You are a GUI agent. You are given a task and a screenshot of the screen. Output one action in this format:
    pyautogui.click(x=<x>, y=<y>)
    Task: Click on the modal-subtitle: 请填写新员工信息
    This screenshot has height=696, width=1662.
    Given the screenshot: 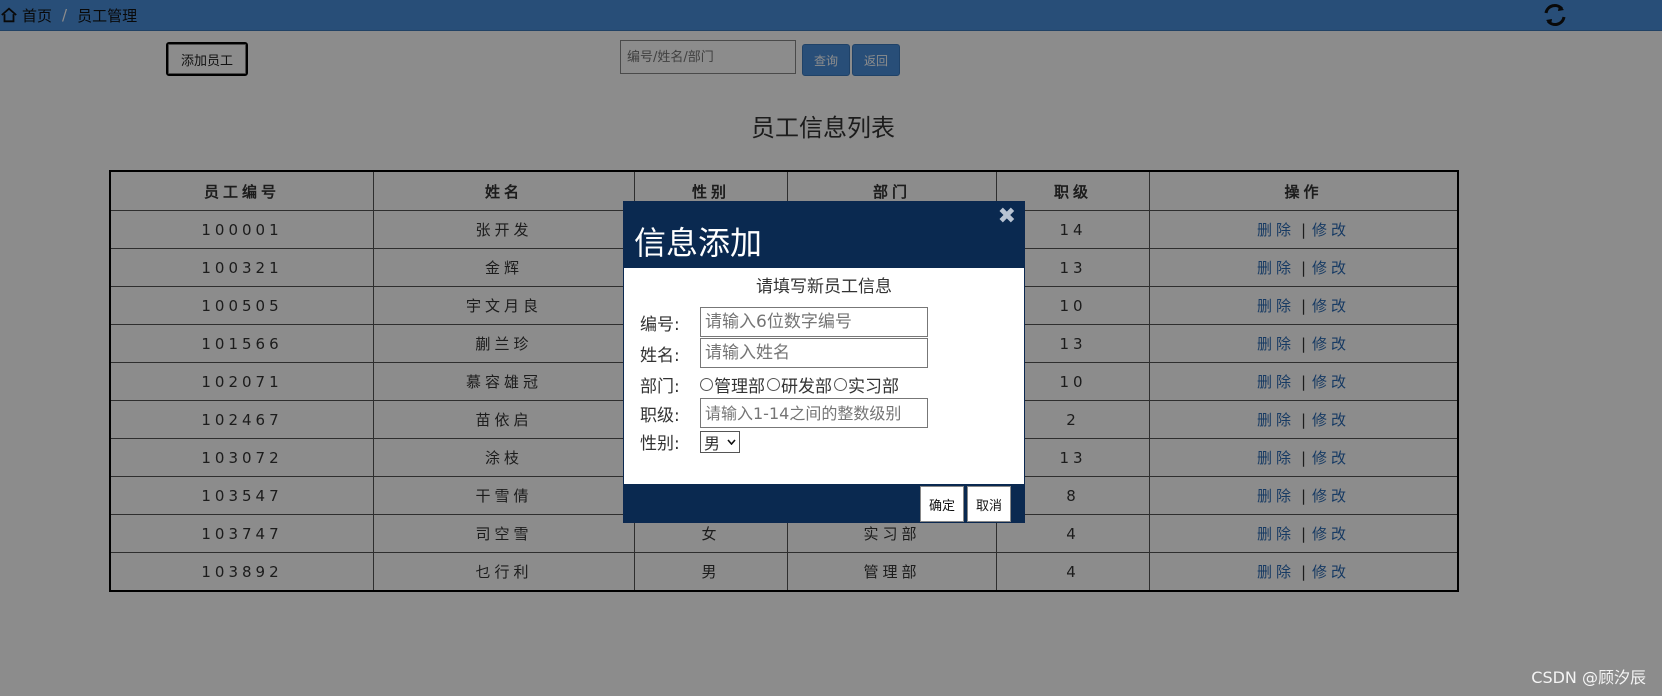 What is the action you would take?
    pyautogui.click(x=824, y=287)
    